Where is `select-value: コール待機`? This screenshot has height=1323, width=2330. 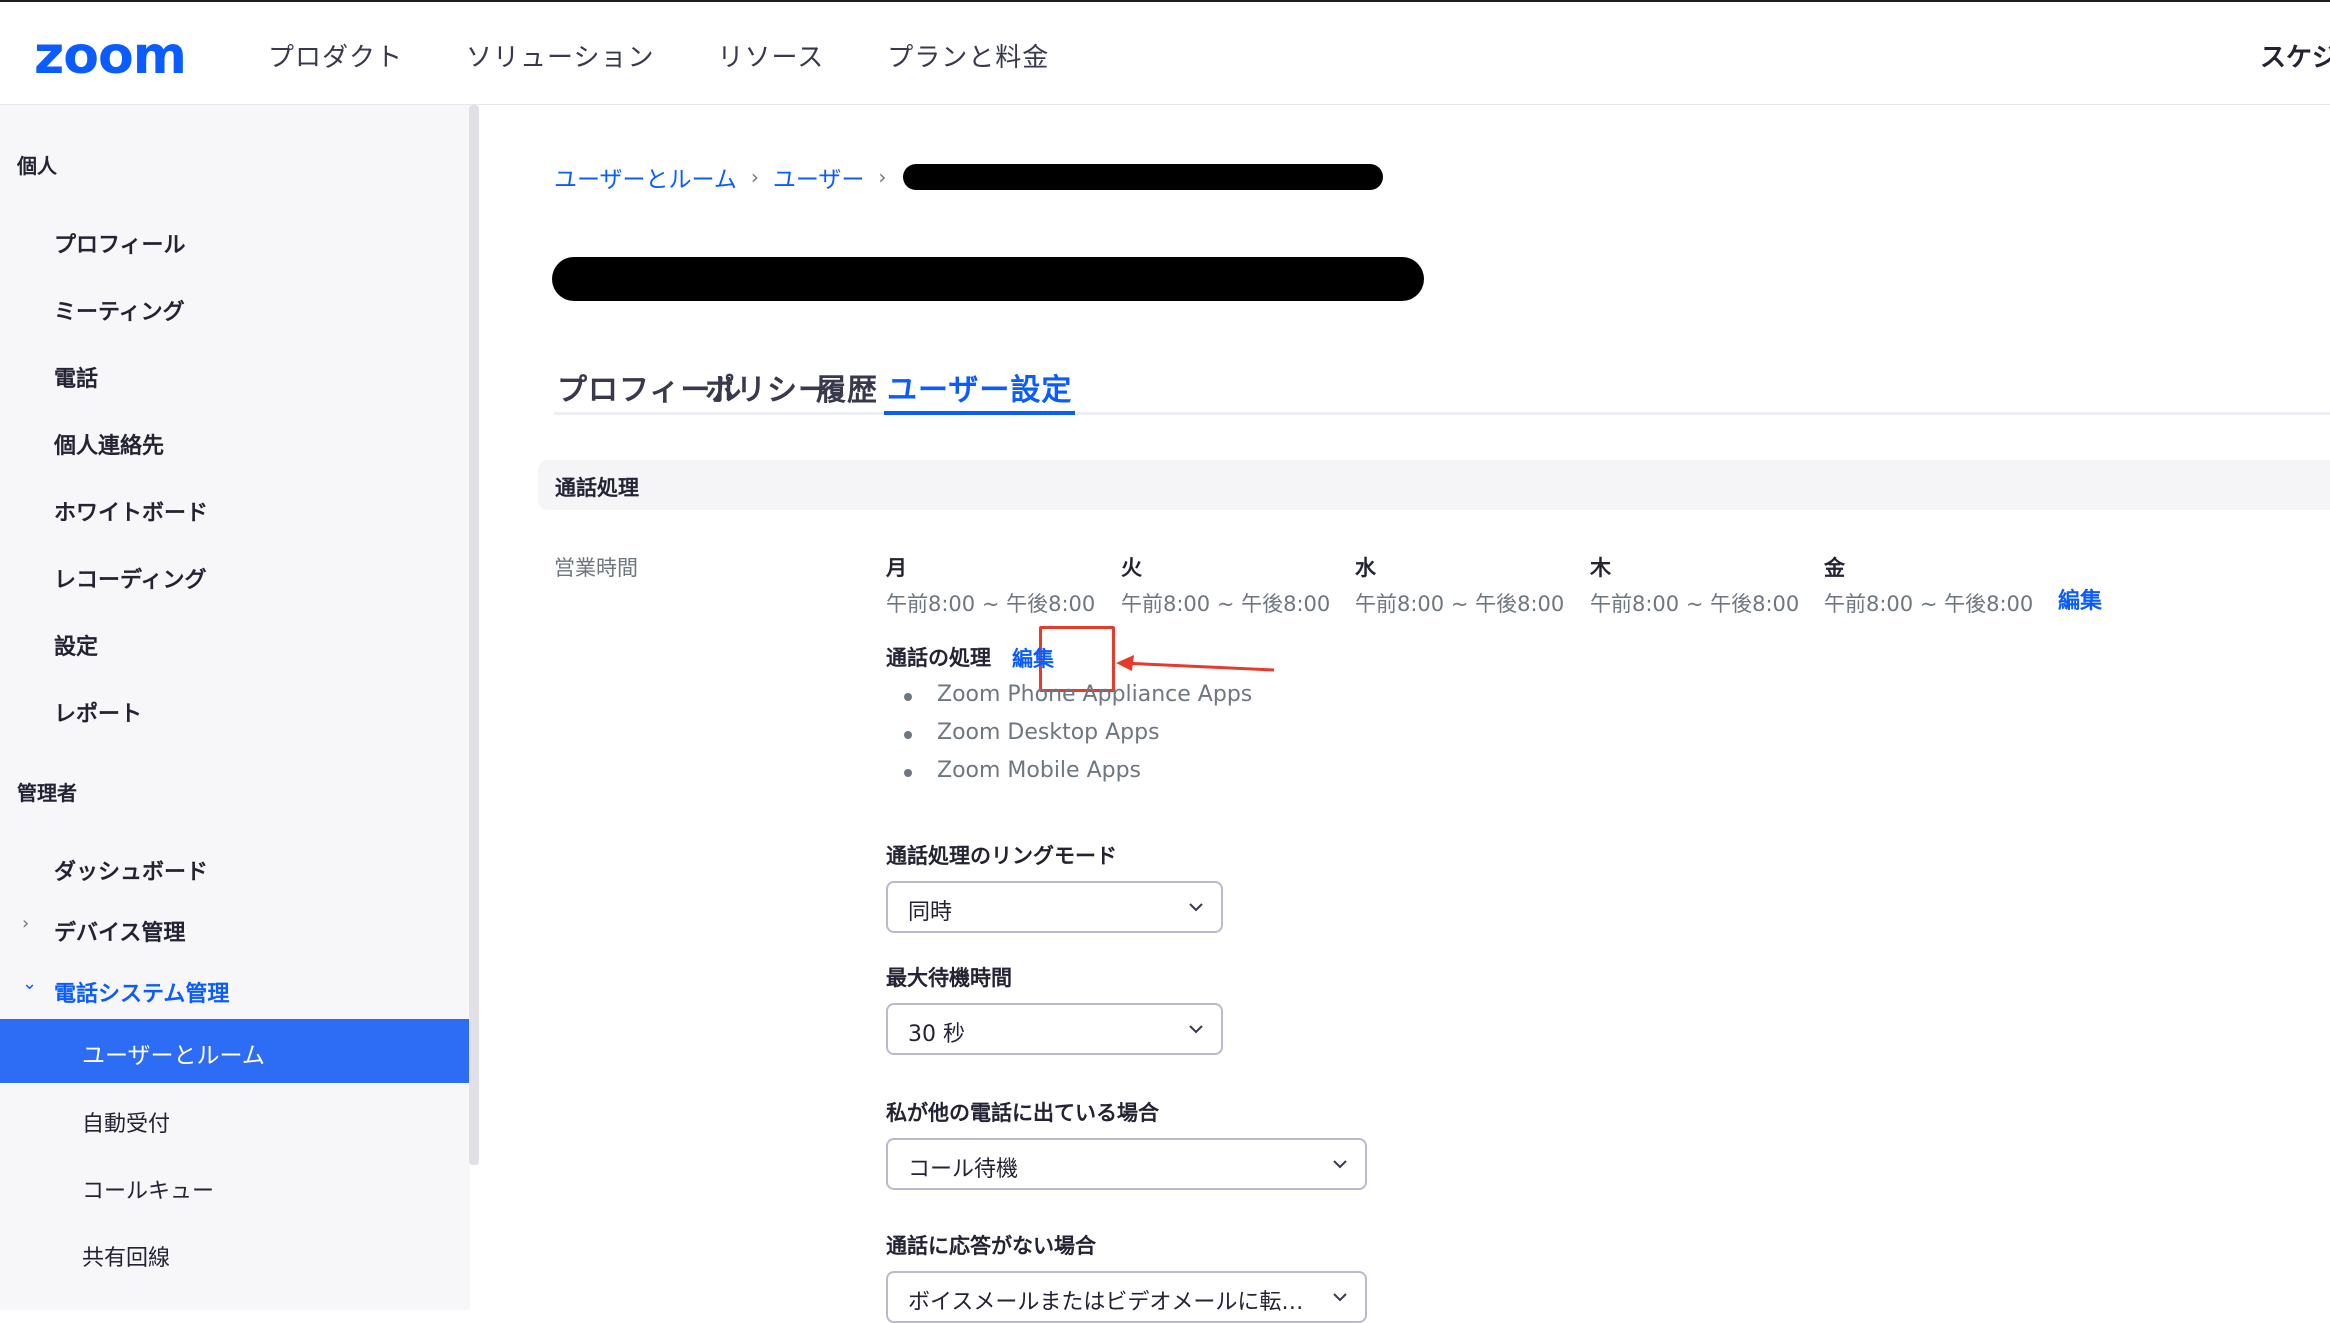 select-value: コール待機 is located at coordinates (963, 1169).